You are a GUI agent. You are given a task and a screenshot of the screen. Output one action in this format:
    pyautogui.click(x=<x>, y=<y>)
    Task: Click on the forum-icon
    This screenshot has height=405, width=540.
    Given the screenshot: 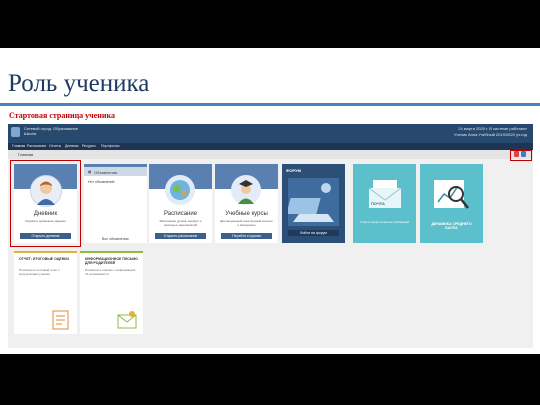 What is the action you would take?
    pyautogui.click(x=312, y=202)
    